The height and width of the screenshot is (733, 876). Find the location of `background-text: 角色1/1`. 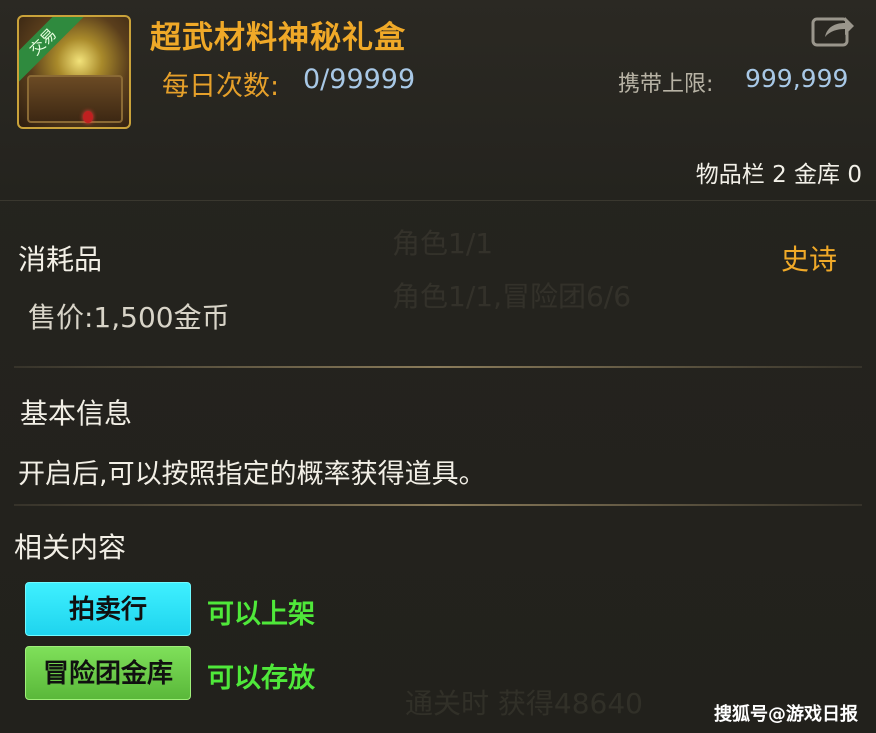

background-text: 角色1/1 is located at coordinates (443, 243).